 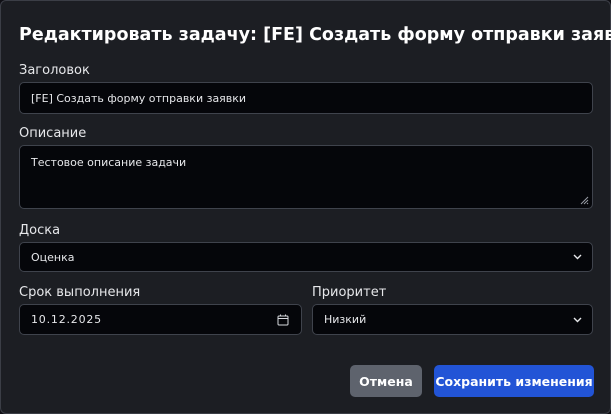 What do you see at coordinates (80, 292) in the screenshot?
I see `due-date-label: Срок выполнения` at bounding box center [80, 292].